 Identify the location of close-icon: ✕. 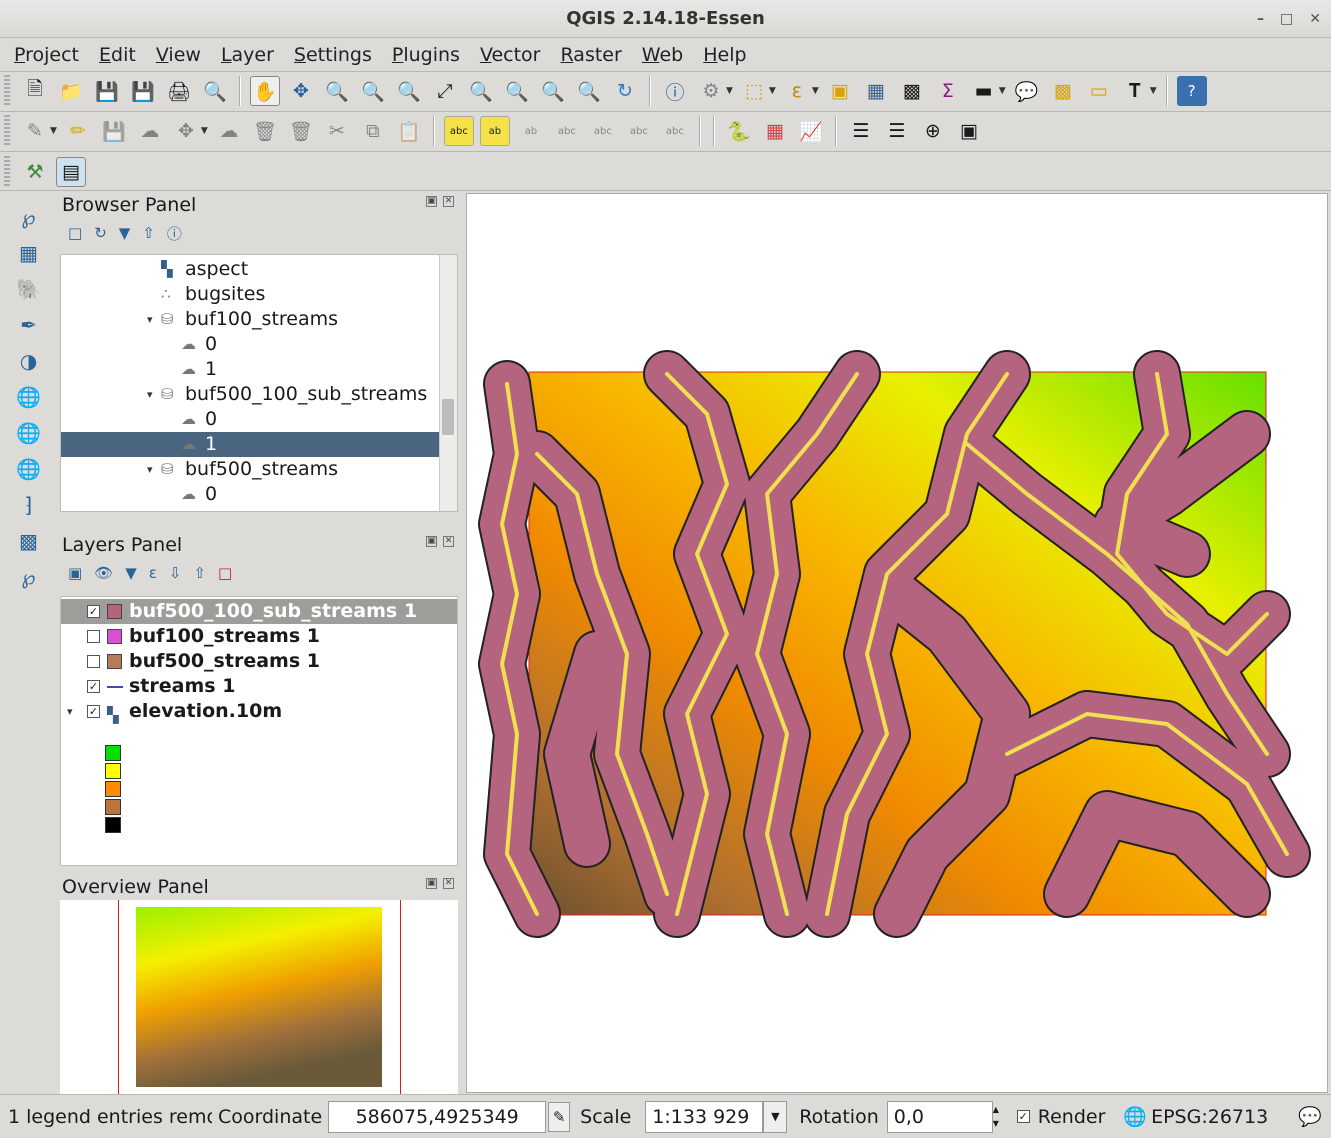
(1315, 19).